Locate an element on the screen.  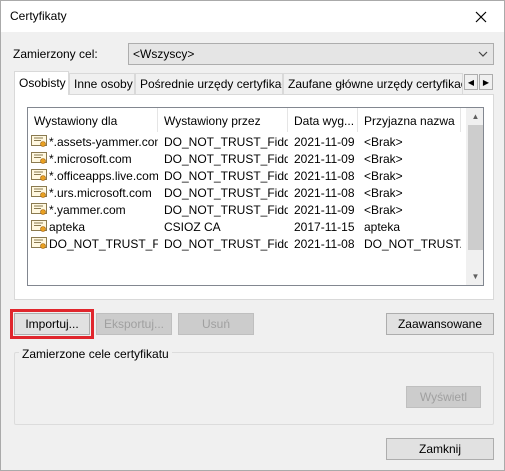
cell-expiration: 2017-11-15 is located at coordinates (324, 226).